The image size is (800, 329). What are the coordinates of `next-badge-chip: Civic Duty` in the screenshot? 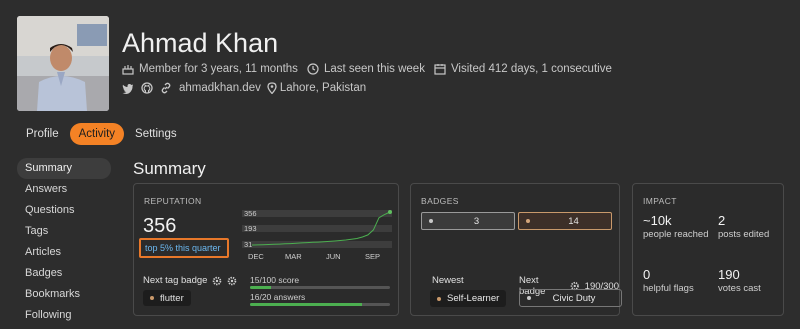 It's located at (570, 298).